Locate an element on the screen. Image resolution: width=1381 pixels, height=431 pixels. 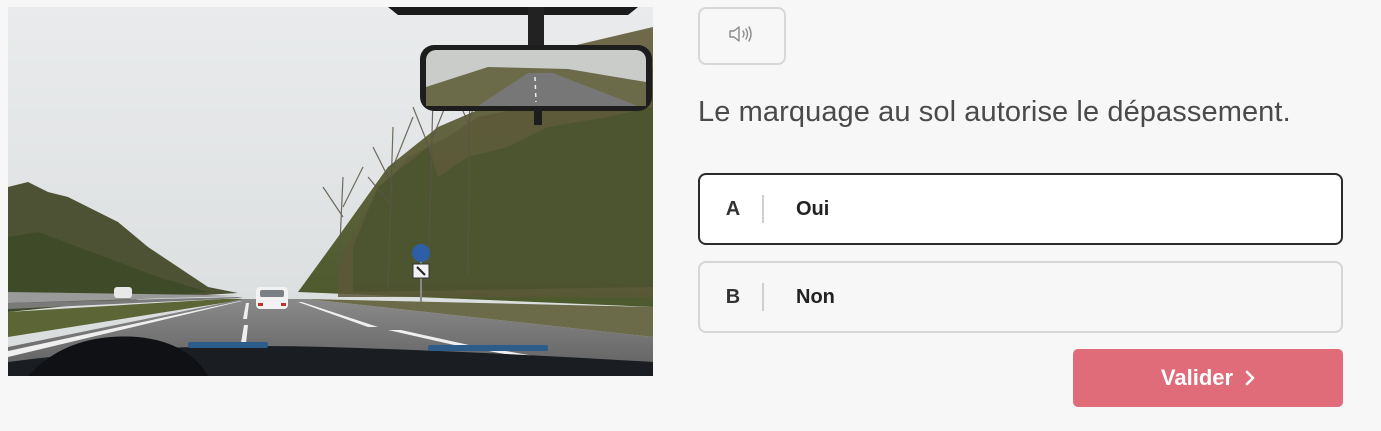
chevron-right-icon is located at coordinates (1250, 378).